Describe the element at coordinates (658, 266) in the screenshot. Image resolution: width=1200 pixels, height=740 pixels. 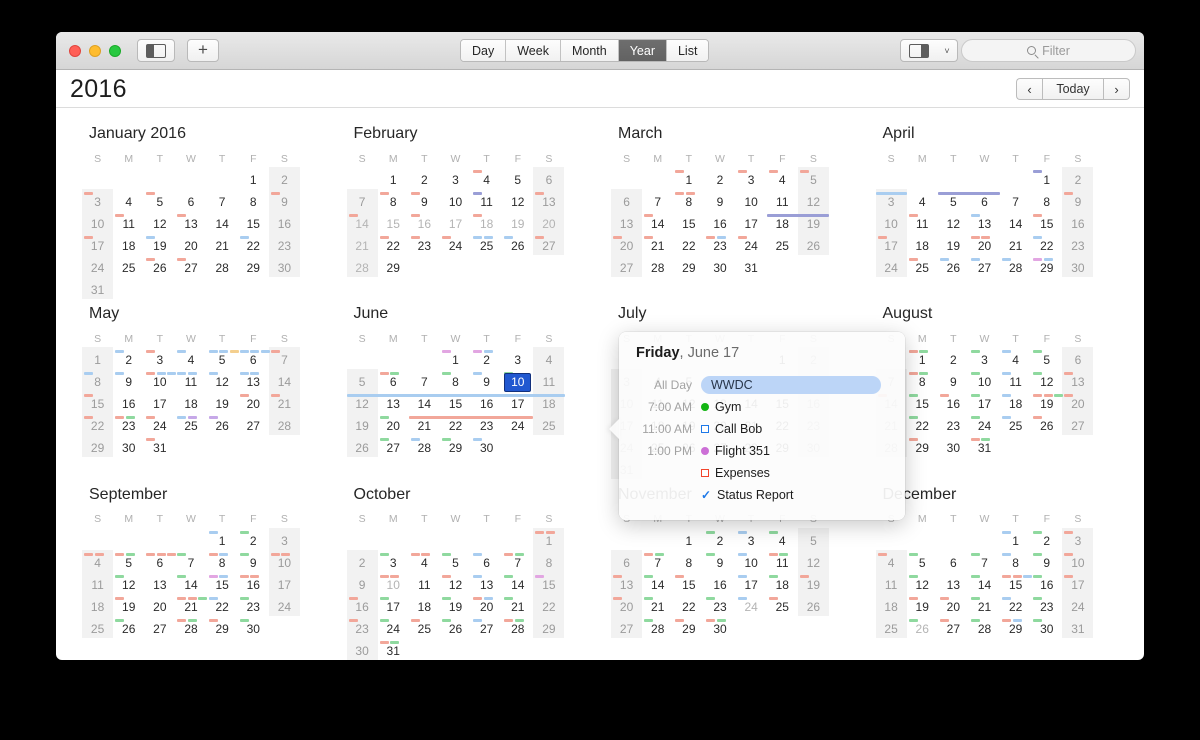
I see `day-cell: 28` at that location.